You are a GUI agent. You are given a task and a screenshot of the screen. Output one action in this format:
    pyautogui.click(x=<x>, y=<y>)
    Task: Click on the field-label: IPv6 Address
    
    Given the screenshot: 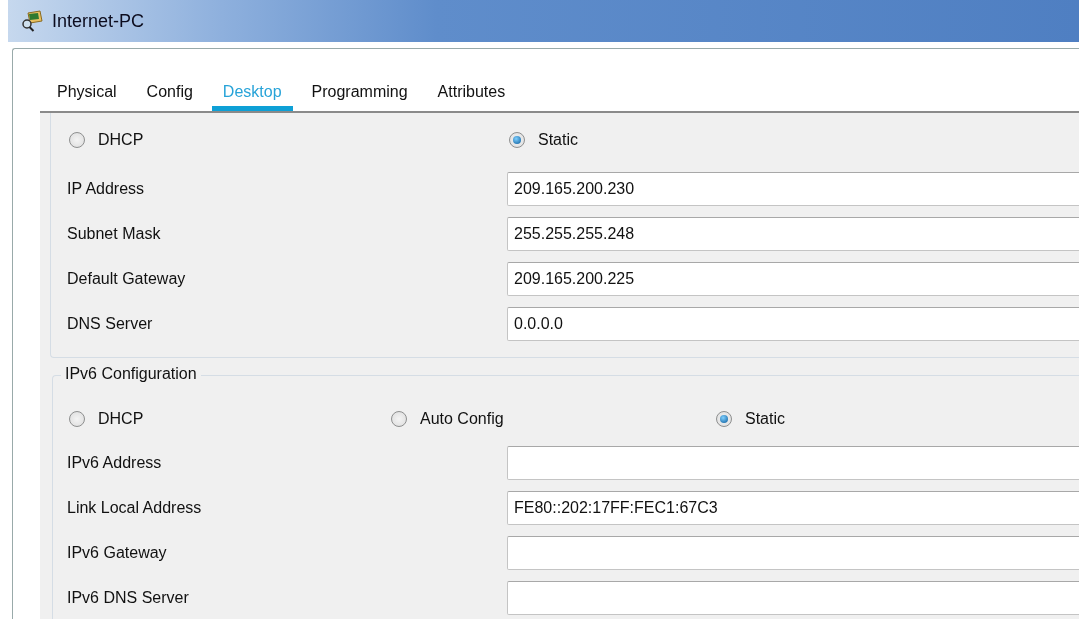 What is the action you would take?
    pyautogui.click(x=115, y=462)
    